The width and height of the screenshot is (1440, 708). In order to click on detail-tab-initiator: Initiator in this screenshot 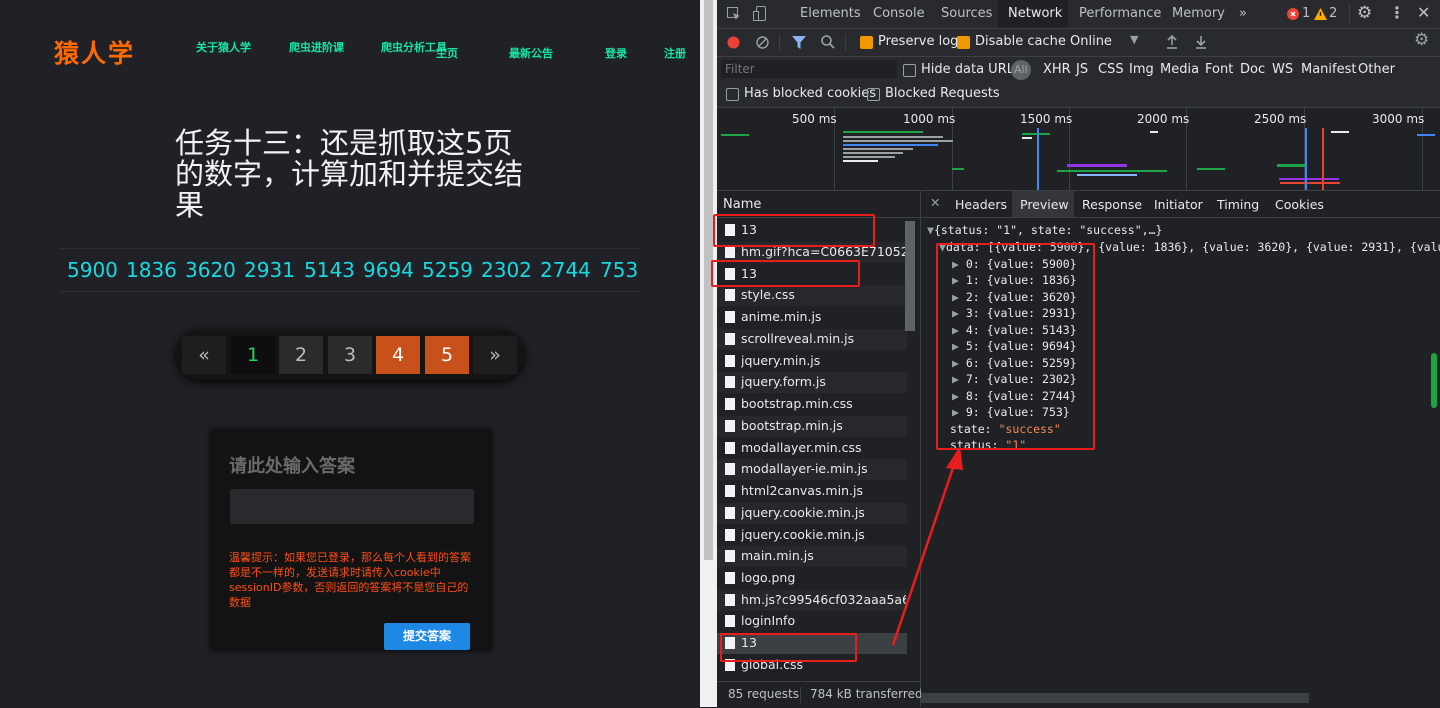, I will do `click(1178, 204)`.